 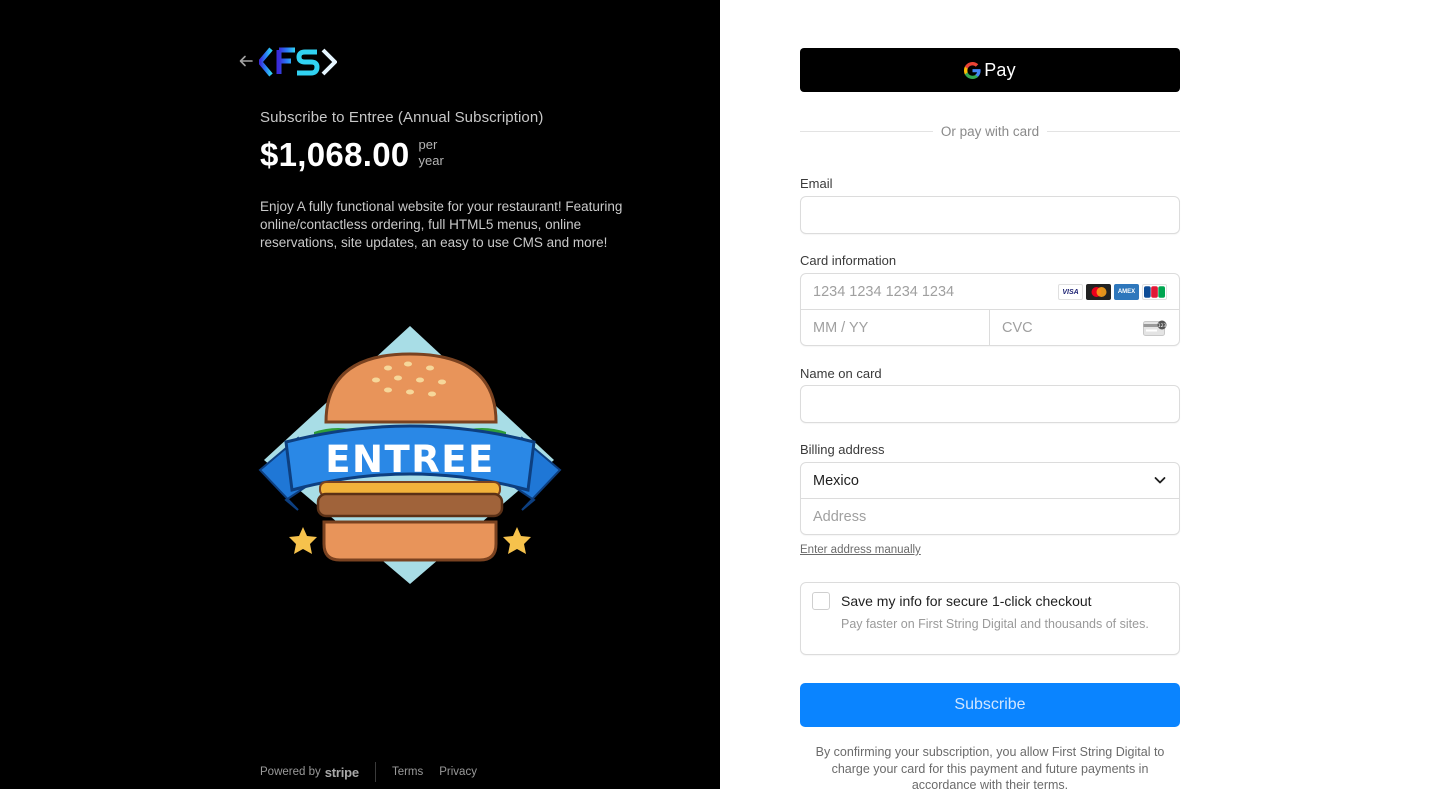 I want to click on price-amount: $1,068.00, so click(x=335, y=154).